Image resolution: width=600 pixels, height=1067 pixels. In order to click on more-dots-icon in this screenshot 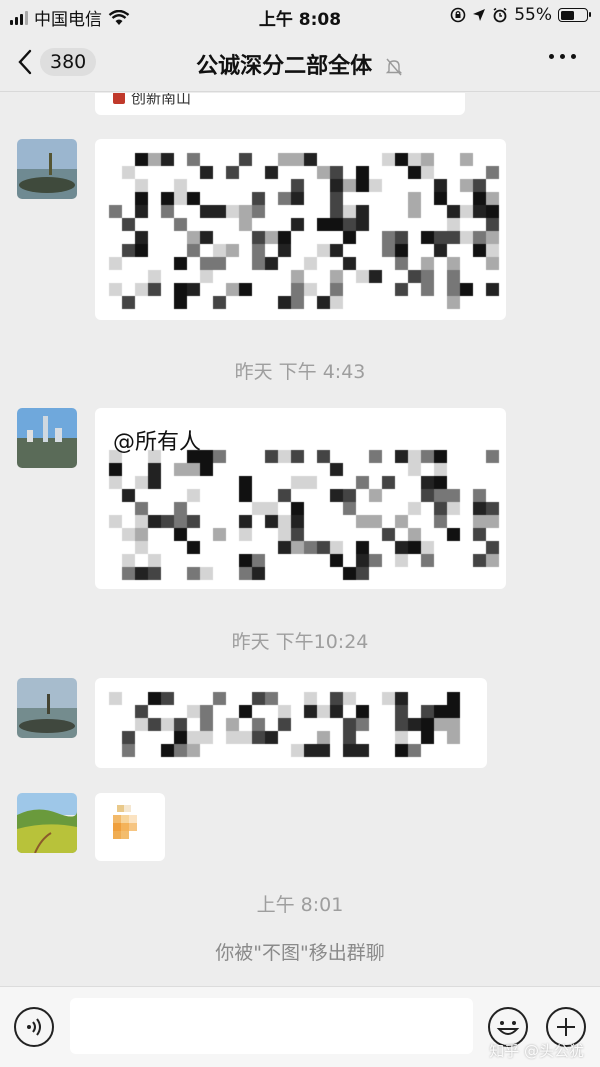, I will do `click(551, 56)`.